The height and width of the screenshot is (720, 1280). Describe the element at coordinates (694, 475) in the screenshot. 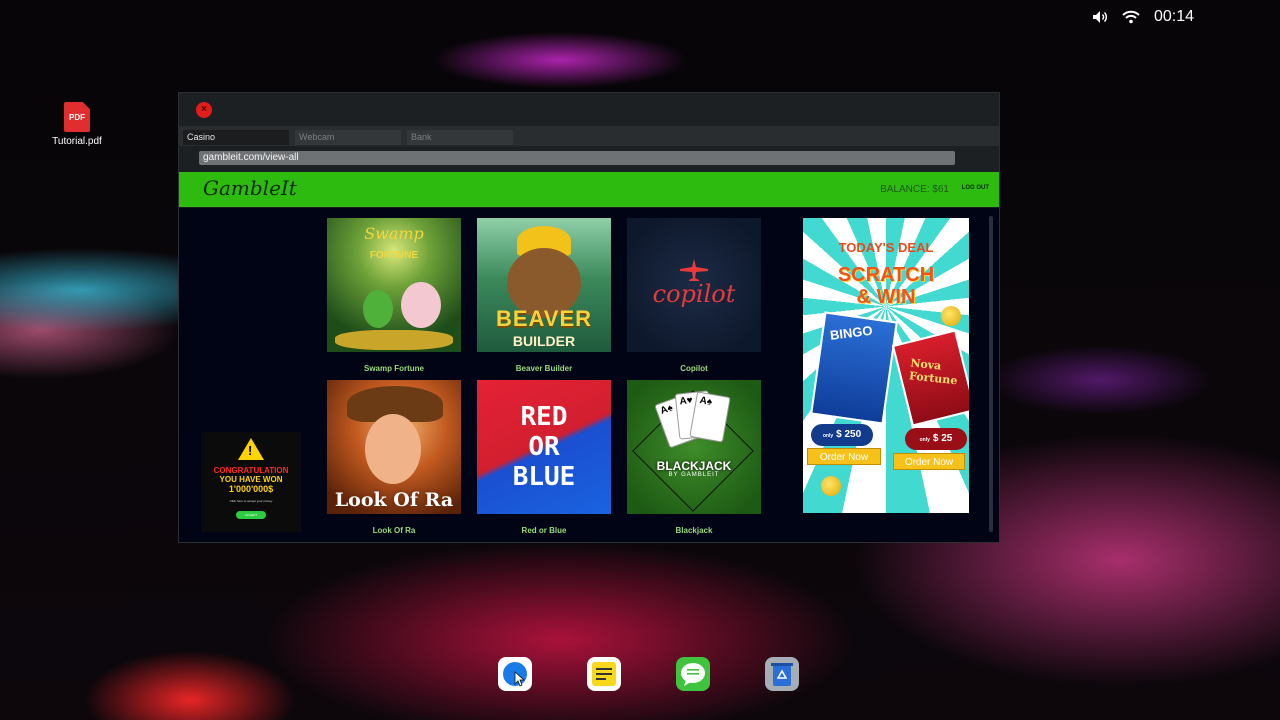

I see `thumbnail-subtitle: BY GAMBLEIT` at that location.